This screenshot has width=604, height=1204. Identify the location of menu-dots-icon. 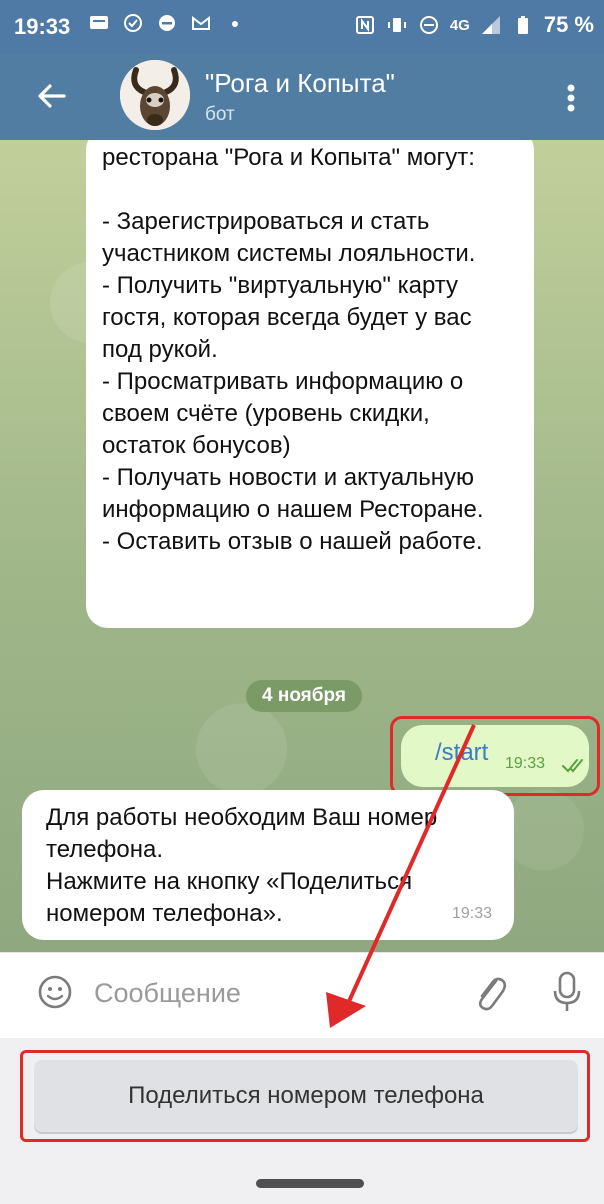
(571, 98).